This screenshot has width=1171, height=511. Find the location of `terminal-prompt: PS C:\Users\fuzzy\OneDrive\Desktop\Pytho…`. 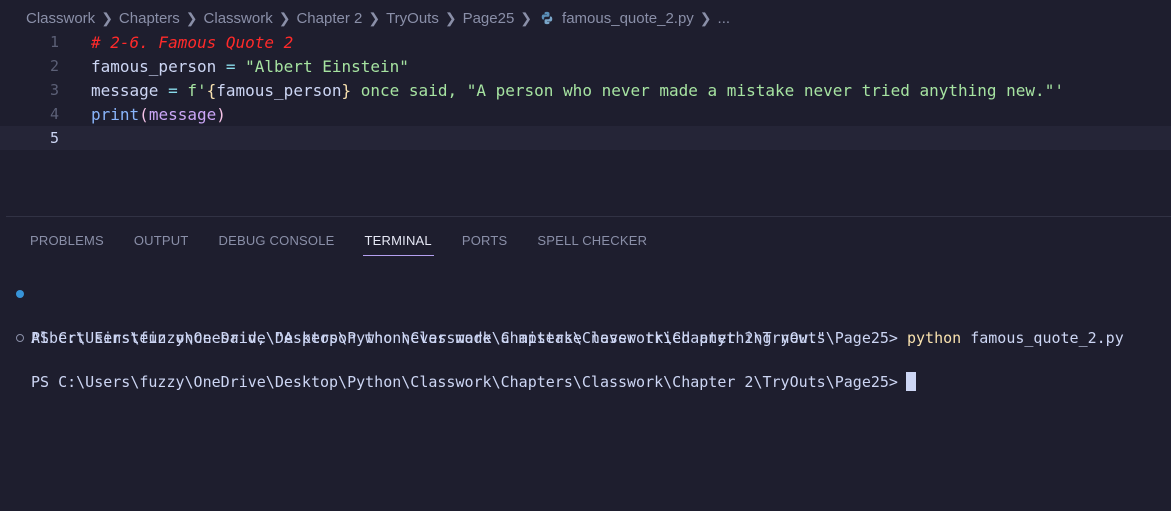

terminal-prompt: PS C:\Users\fuzzy\OneDrive\Desktop\Pytho… is located at coordinates (464, 382).